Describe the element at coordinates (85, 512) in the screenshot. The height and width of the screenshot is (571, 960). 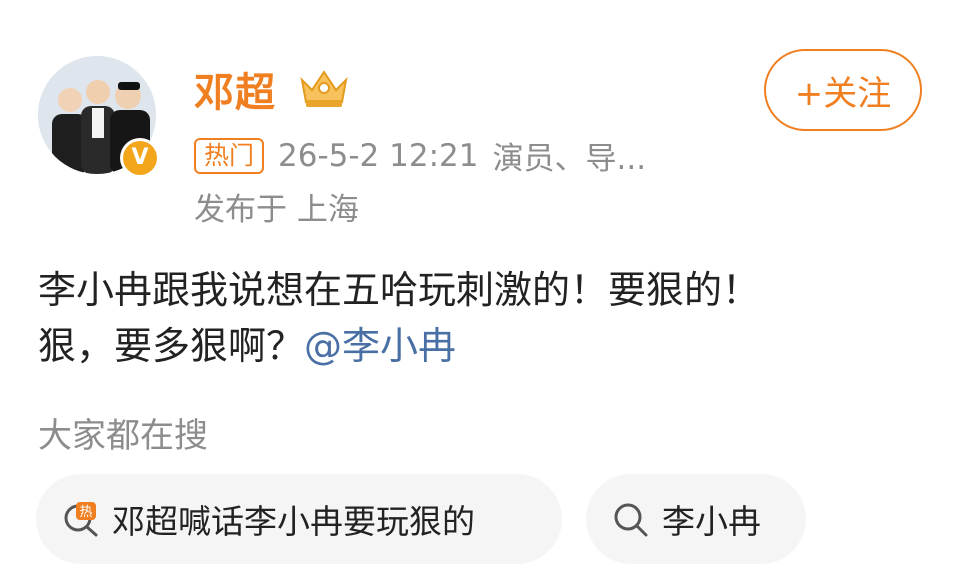
I see `svg-text: 热` at that location.